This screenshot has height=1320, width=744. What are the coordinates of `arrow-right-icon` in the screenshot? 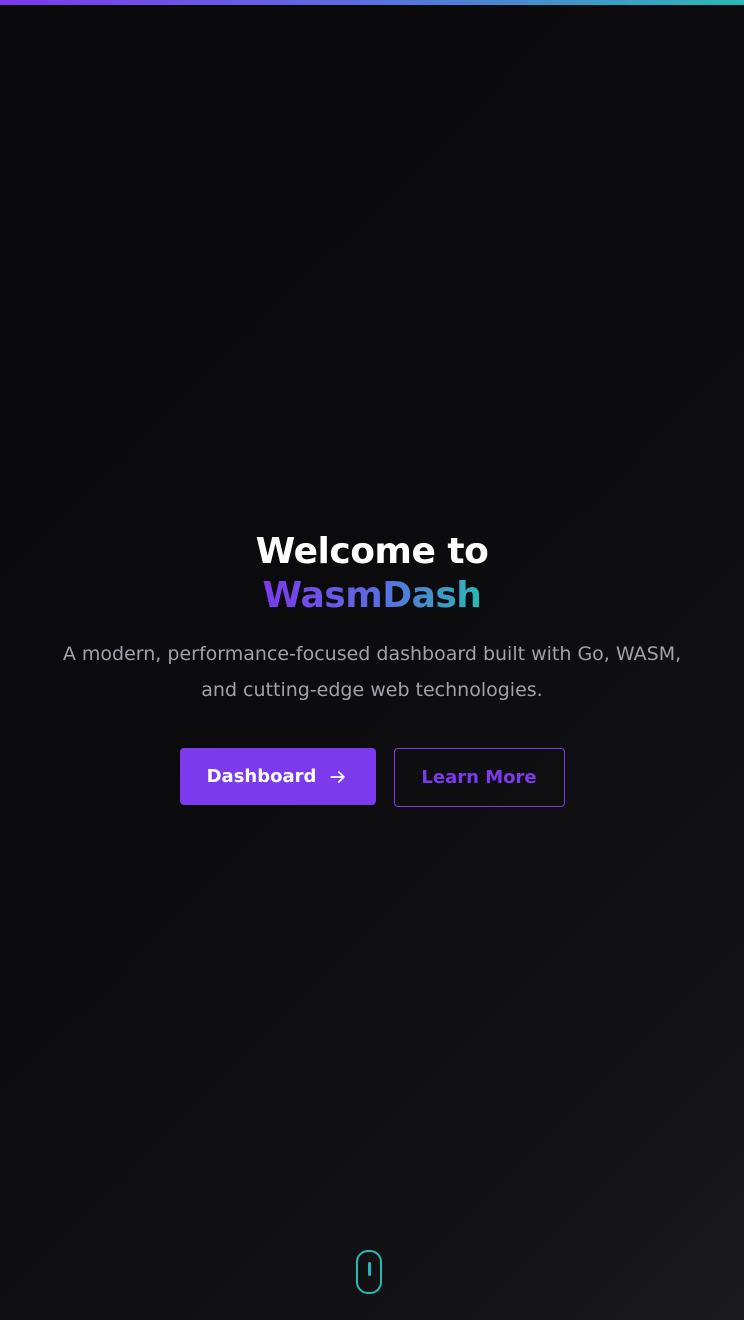 It's located at (338, 776).